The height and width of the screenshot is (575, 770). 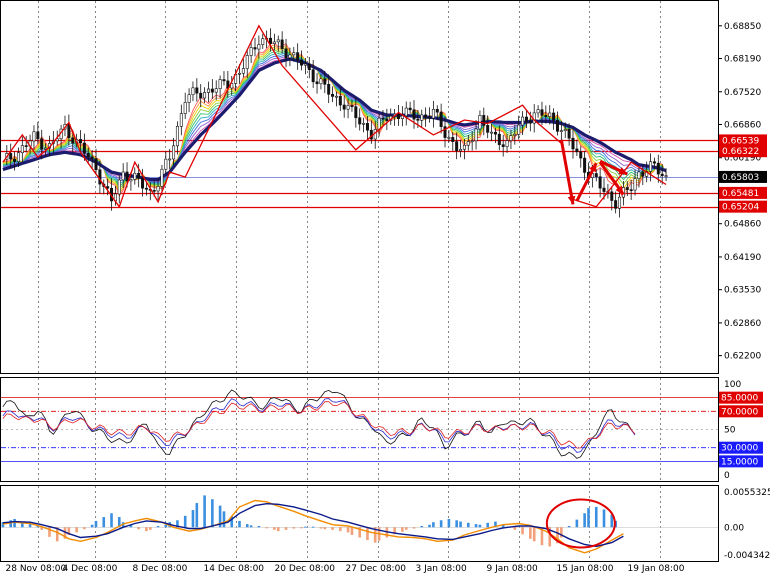 I want to click on time-label: 15 Jan 08:00, so click(x=585, y=569).